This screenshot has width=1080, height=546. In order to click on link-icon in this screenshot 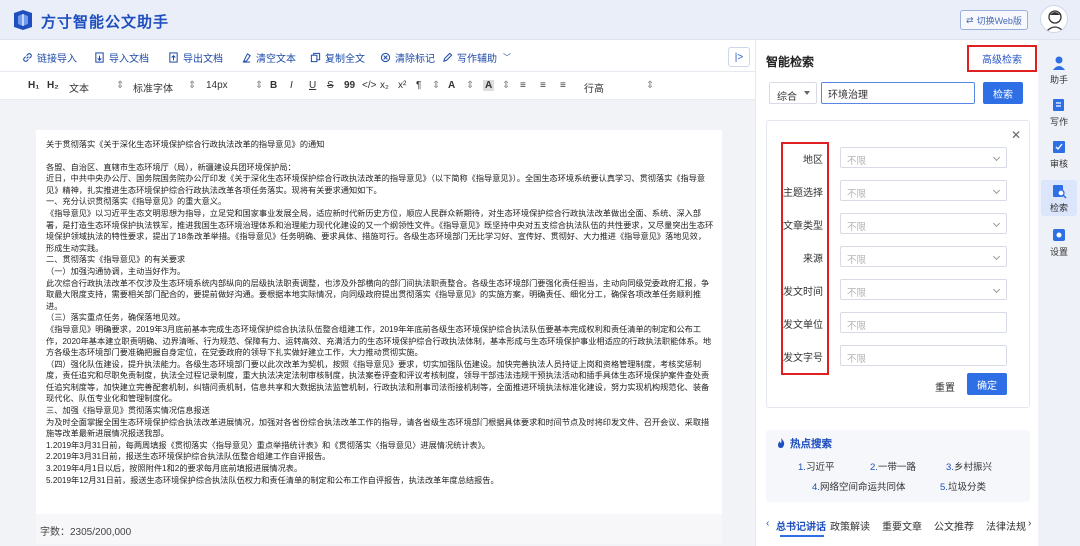, I will do `click(27, 57)`.